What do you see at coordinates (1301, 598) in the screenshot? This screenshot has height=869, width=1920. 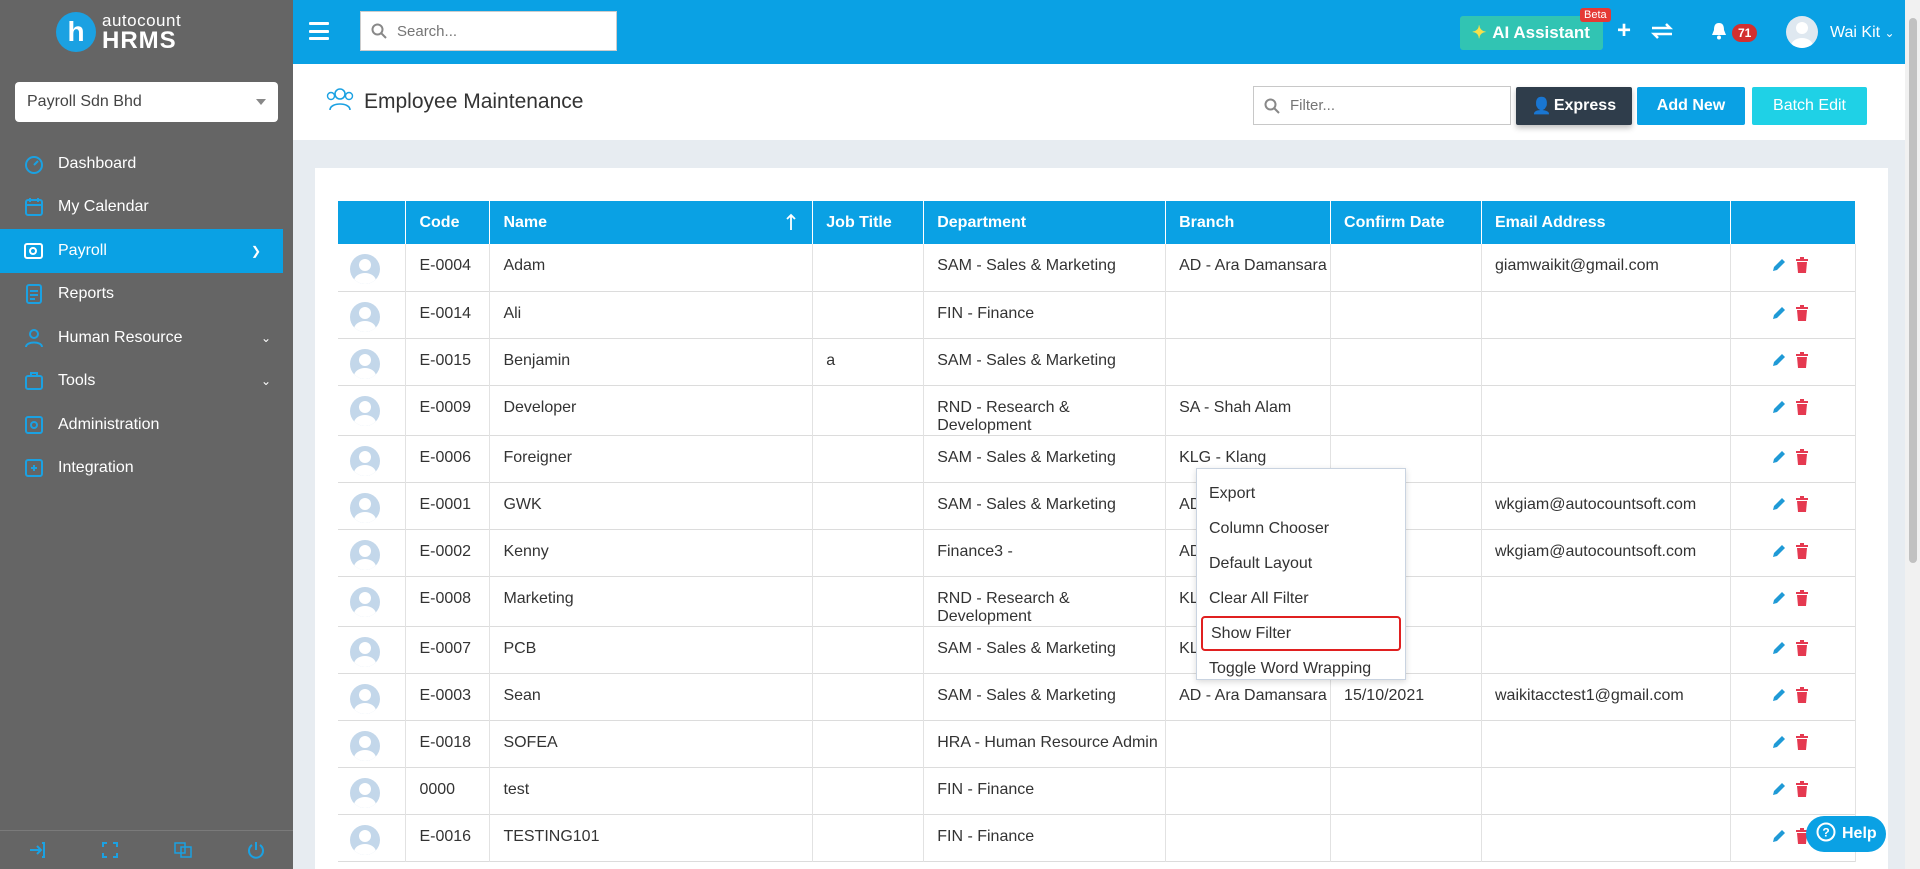 I see `menu-item-clear-all-filter: Clear All Filter` at bounding box center [1301, 598].